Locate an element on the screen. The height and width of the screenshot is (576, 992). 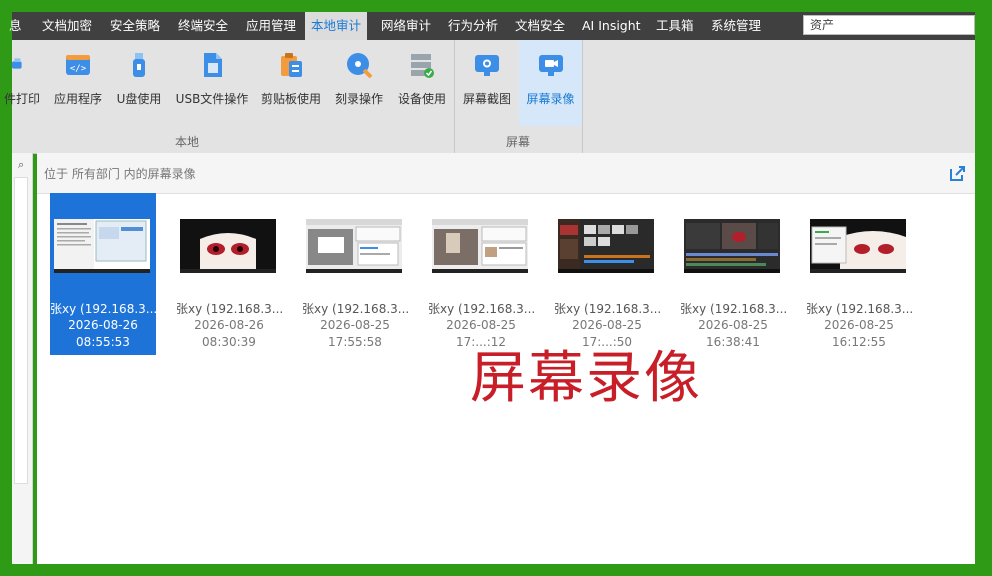
usb-file-icon is located at coordinates (213, 65).